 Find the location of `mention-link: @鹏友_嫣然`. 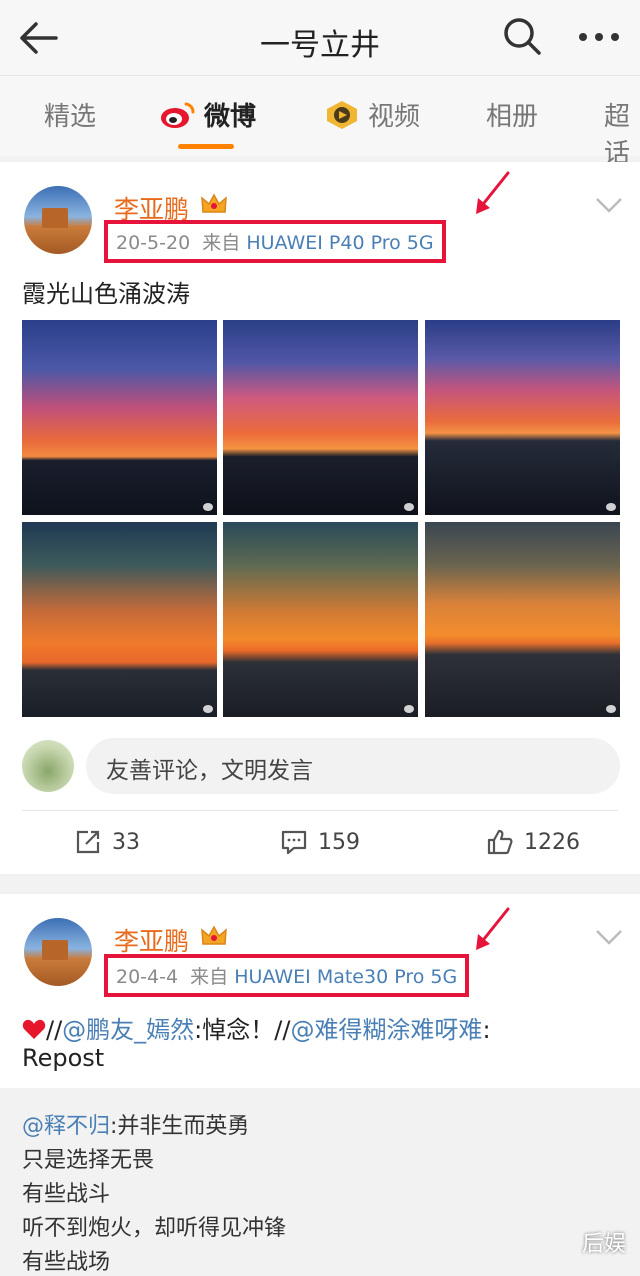

mention-link: @鹏友_嫣然 is located at coordinates (128, 1030).